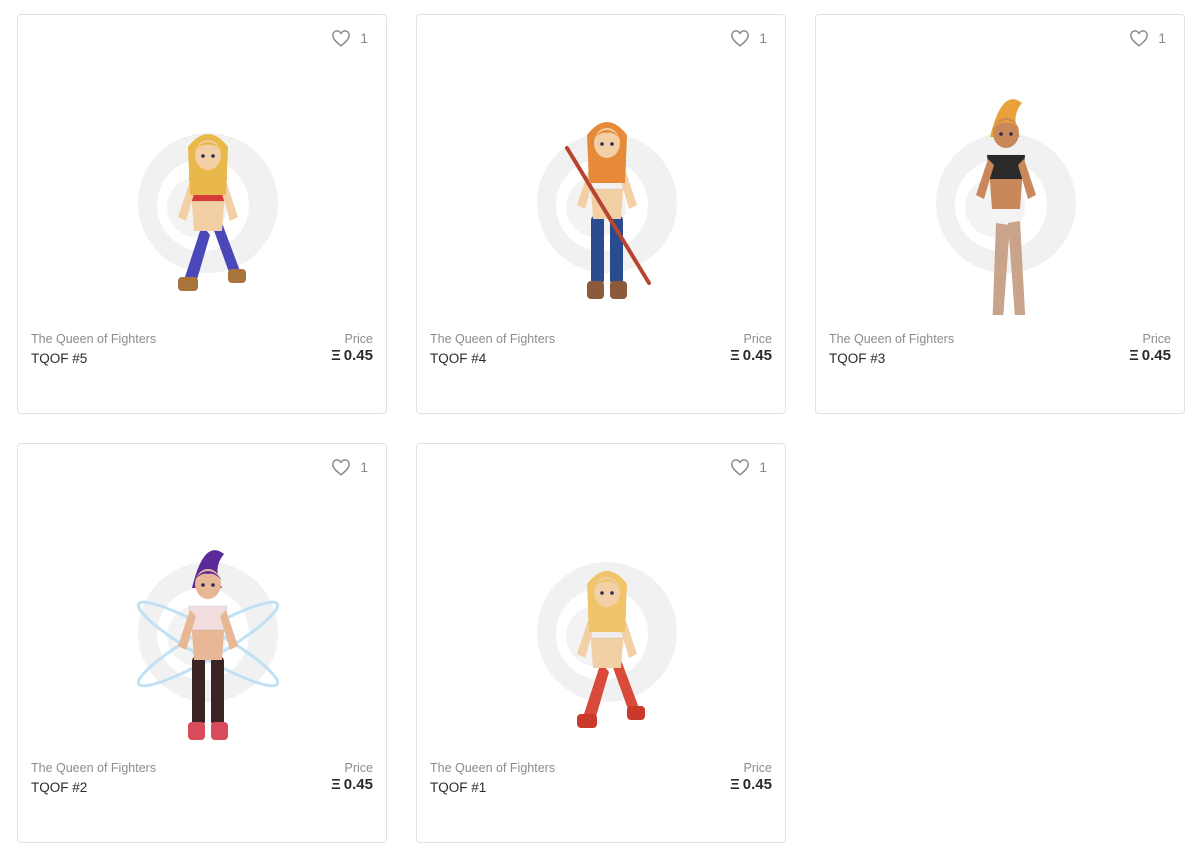 The height and width of the screenshot is (866, 1200). Describe the element at coordinates (458, 358) in the screenshot. I see `nft-name: TQOF #4` at that location.